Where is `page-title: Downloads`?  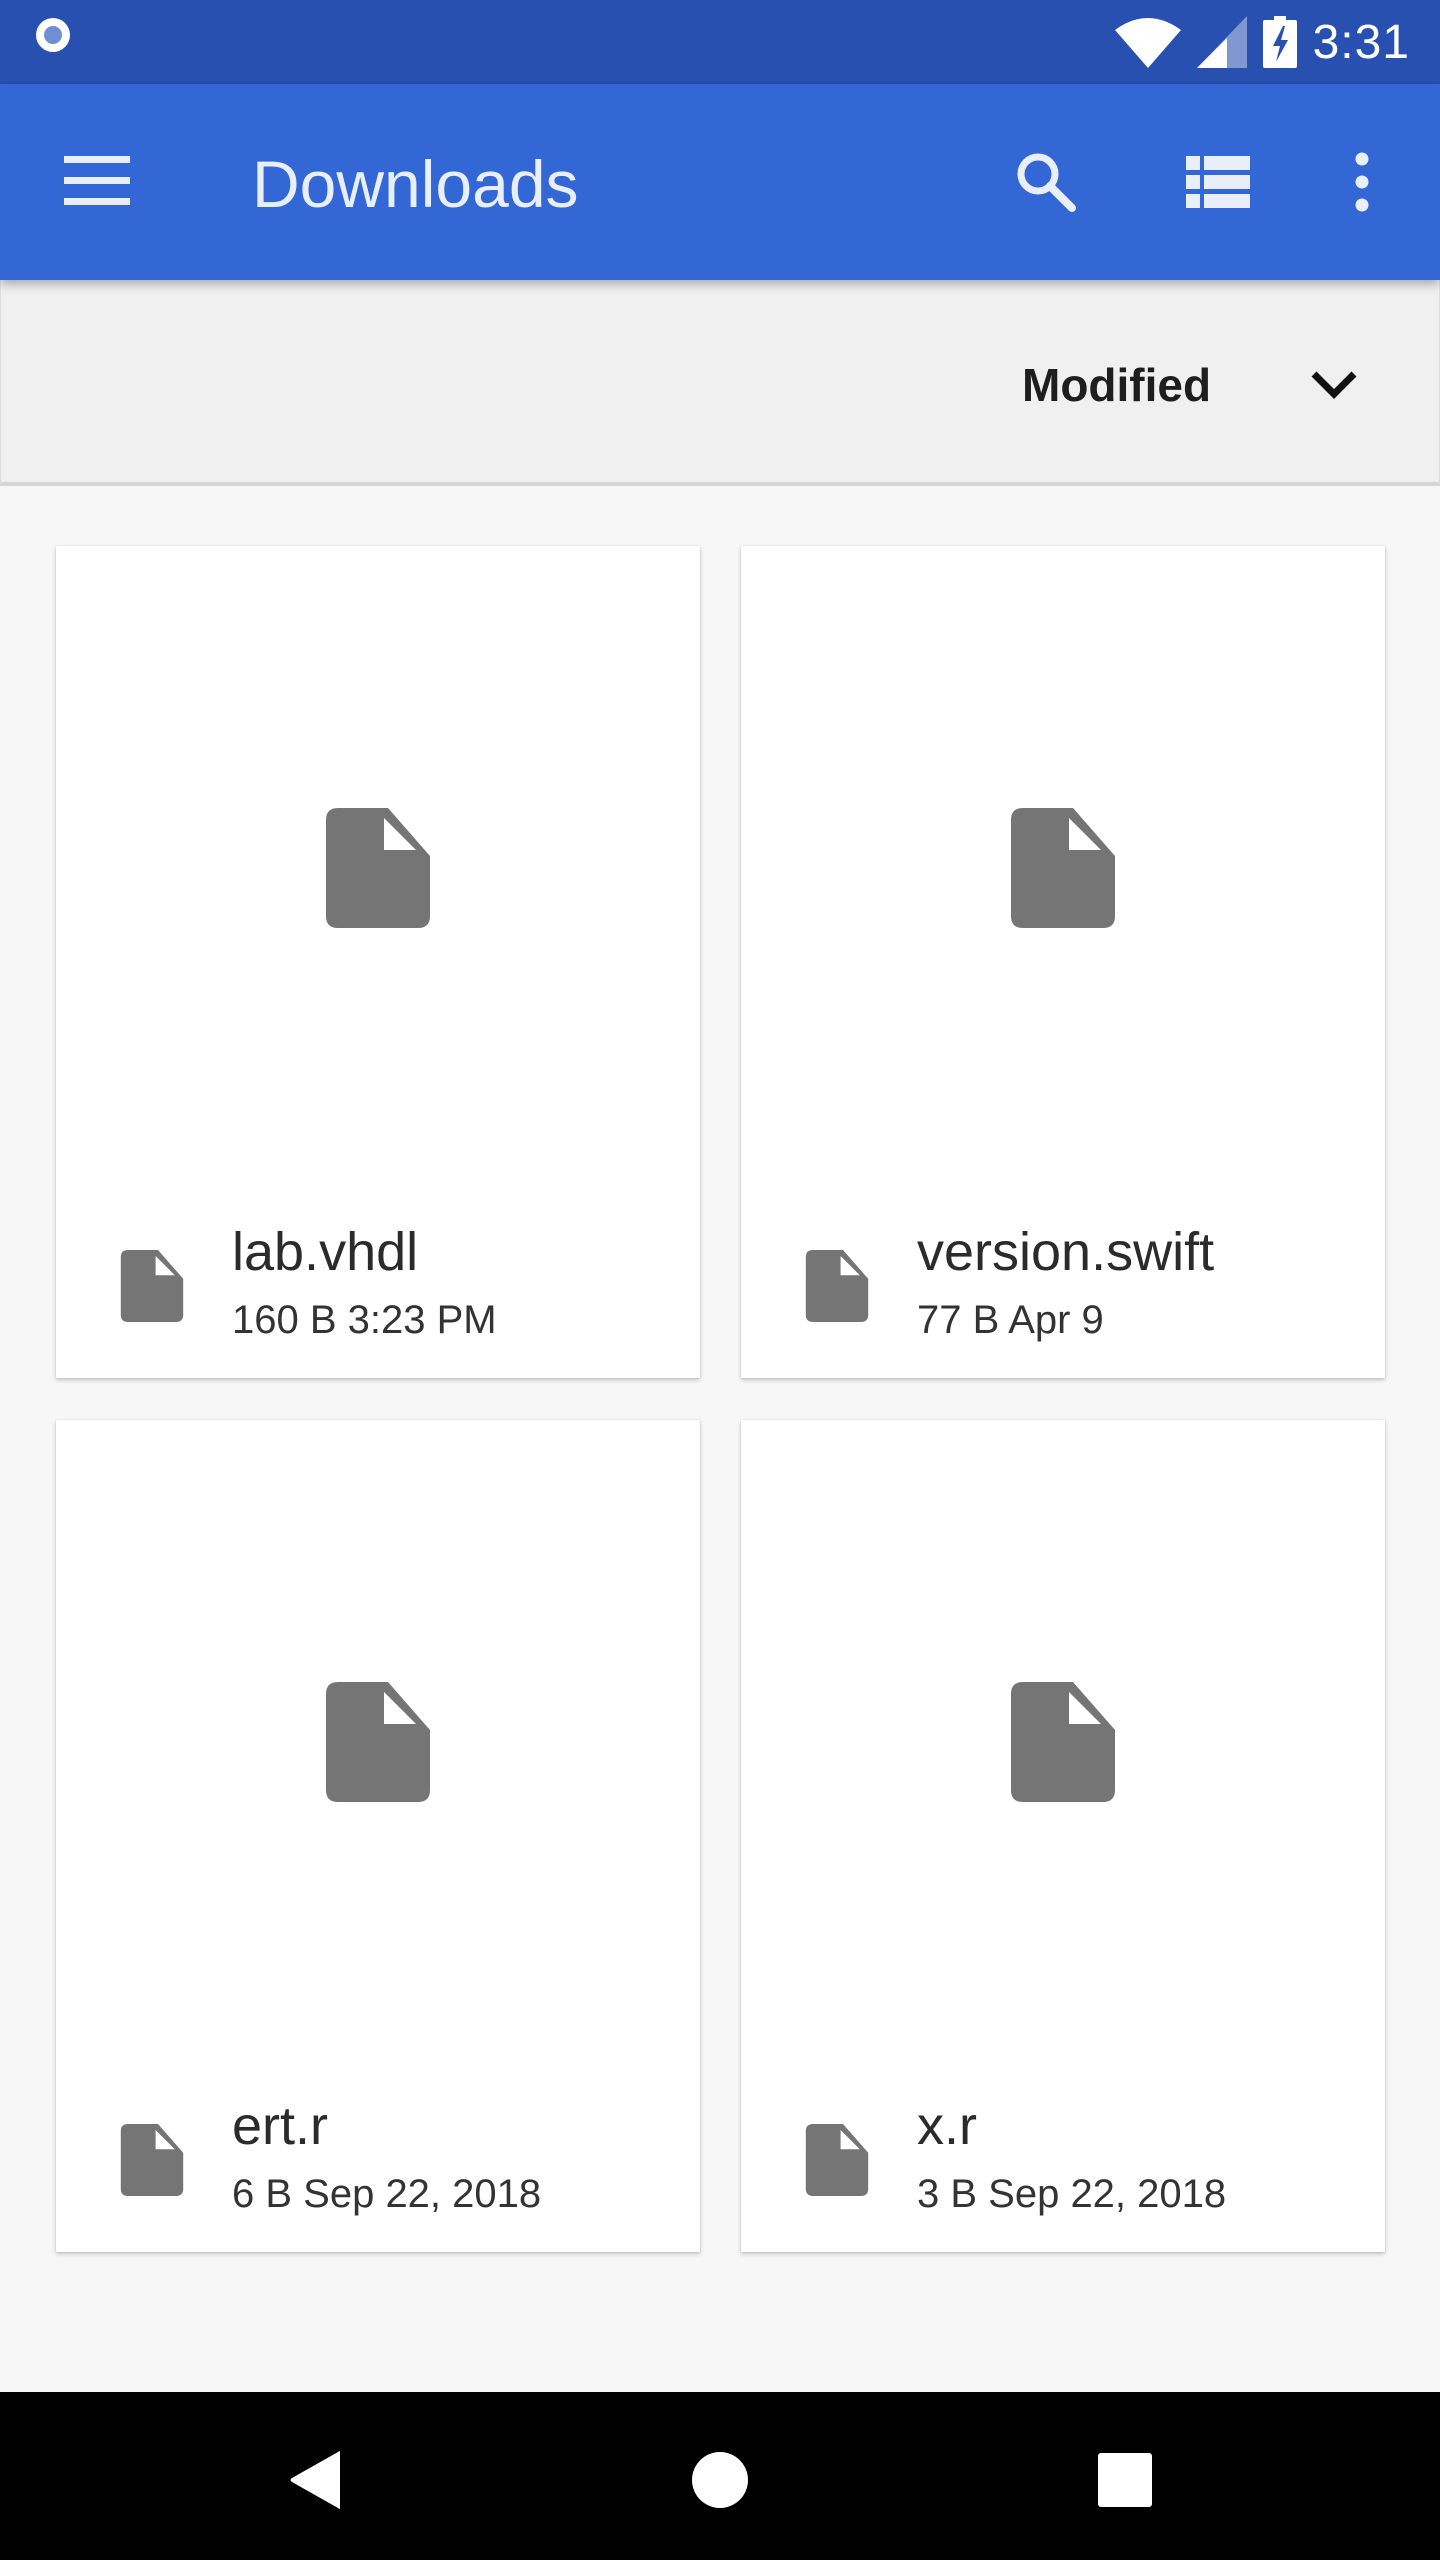 page-title: Downloads is located at coordinates (415, 184).